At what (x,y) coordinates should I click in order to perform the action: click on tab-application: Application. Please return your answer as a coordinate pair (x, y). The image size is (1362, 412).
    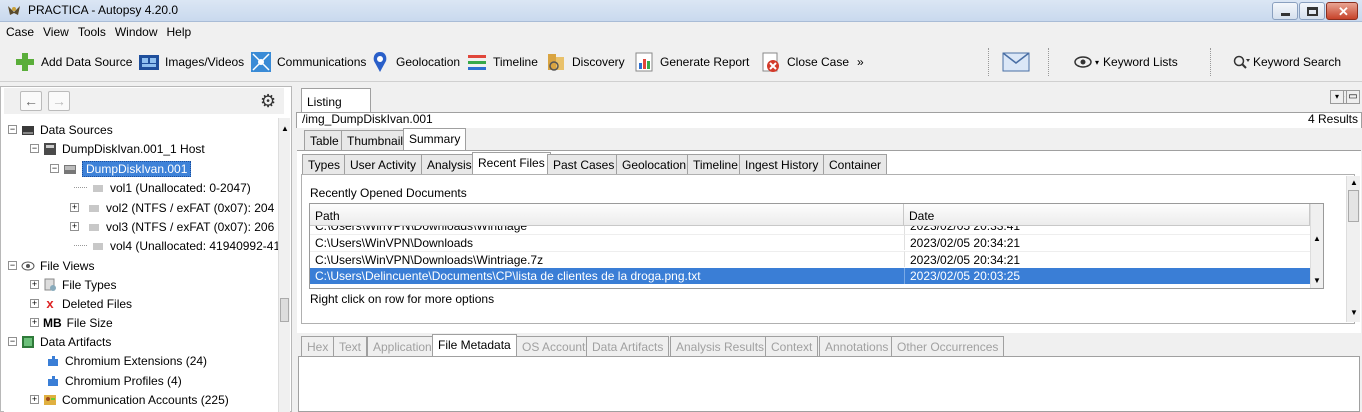
    Looking at the image, I should click on (402, 346).